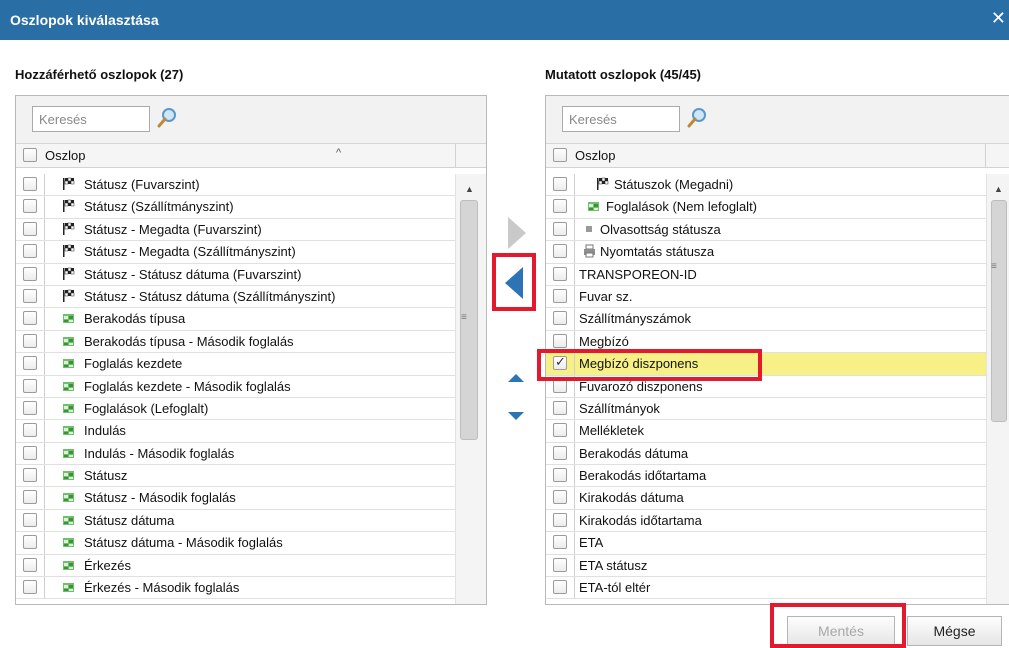 This screenshot has height=648, width=1009. I want to click on list-item: Foglalás kezdete - Második foglalás, so click(251, 386).